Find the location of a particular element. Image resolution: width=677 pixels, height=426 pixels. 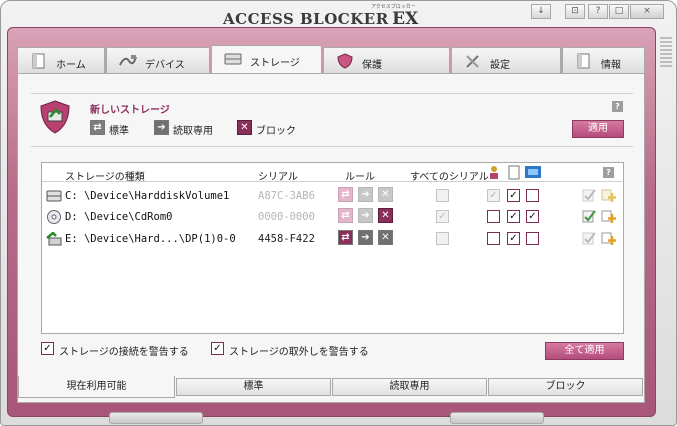

film-icon is located at coordinates (533, 172).